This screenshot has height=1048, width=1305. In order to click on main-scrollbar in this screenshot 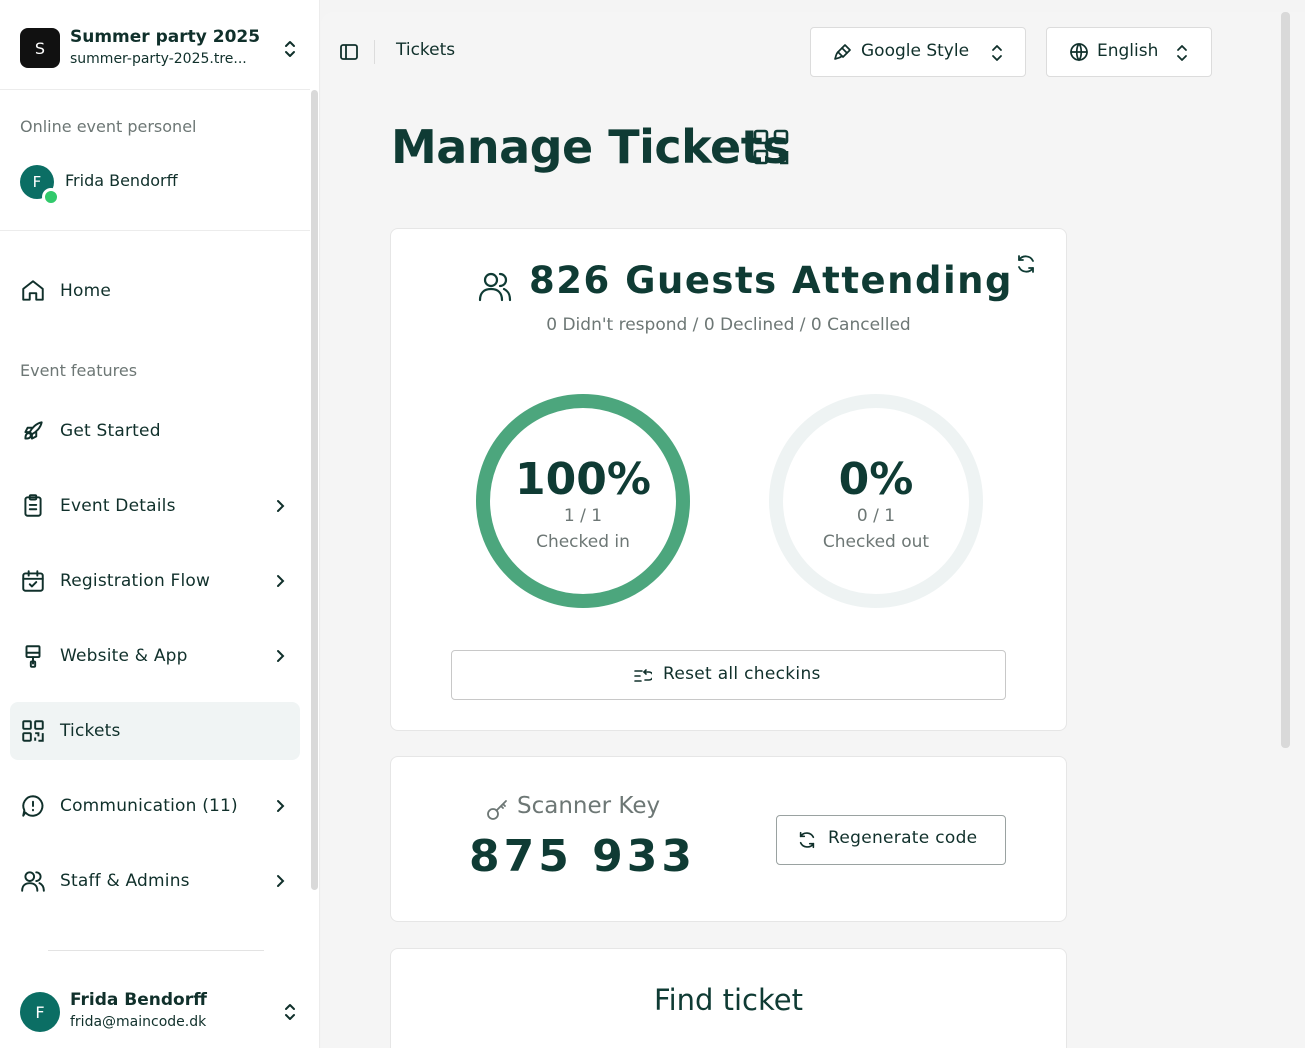, I will do `click(1285, 380)`.